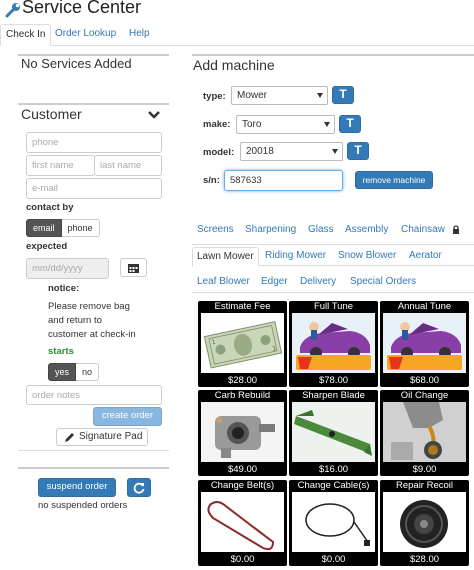 Image resolution: width=474 pixels, height=570 pixels. I want to click on service-name: Change Cable(s), so click(333, 485).